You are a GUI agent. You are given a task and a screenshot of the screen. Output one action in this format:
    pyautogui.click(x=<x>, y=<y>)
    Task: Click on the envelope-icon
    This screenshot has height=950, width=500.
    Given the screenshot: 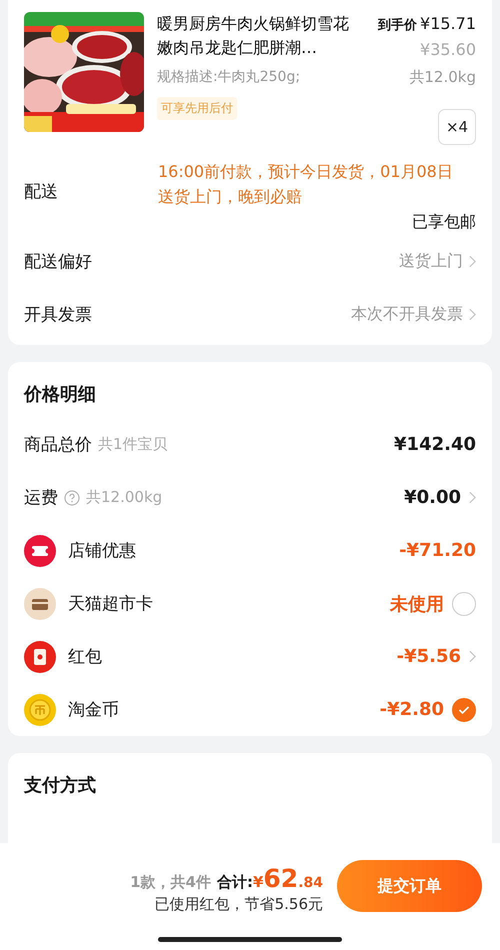 What is the action you would take?
    pyautogui.click(x=40, y=656)
    